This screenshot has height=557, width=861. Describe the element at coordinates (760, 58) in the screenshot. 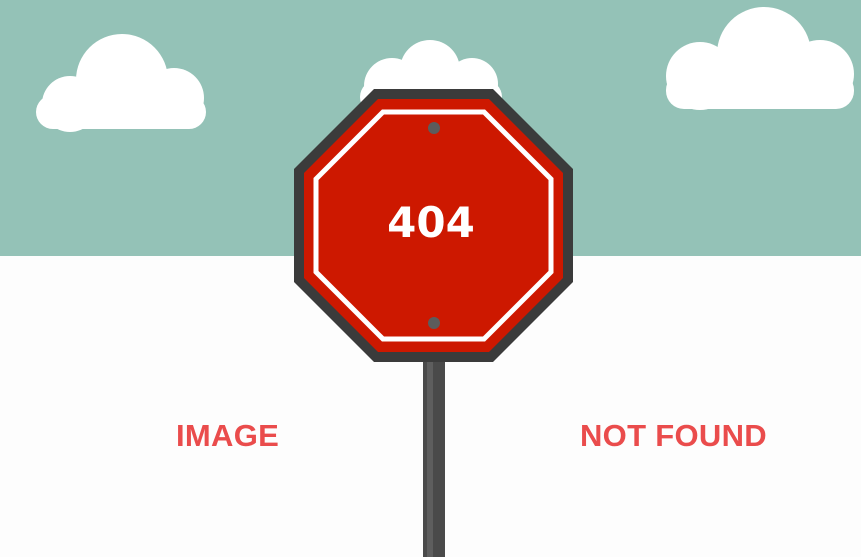

I see `cloud-right` at that location.